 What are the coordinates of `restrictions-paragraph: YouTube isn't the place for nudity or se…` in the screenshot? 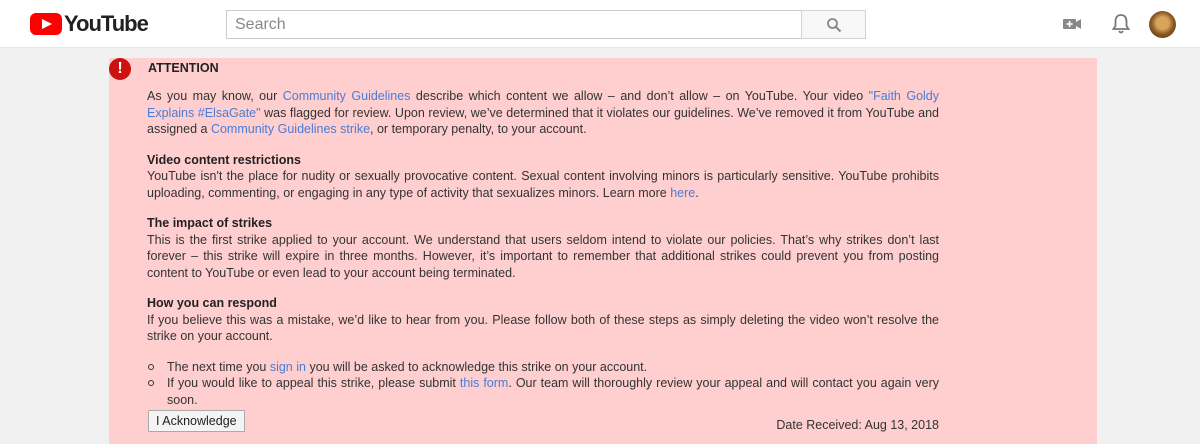 It's located at (543, 184).